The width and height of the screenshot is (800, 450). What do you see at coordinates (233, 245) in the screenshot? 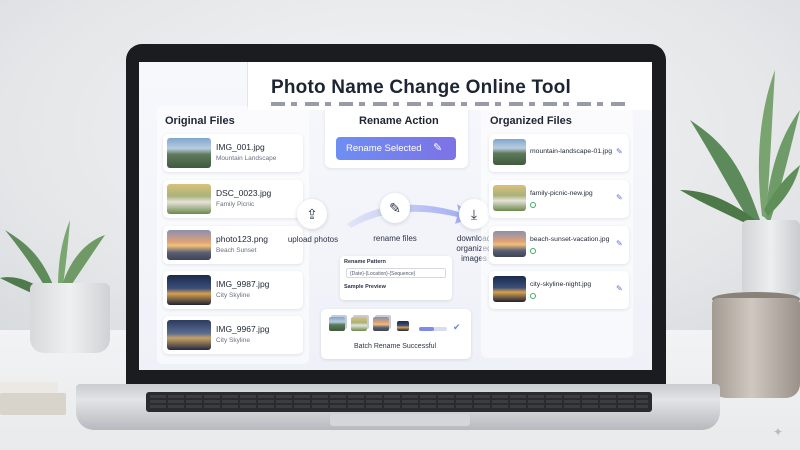
I see `file-card: photo123.png Beach Sunset` at bounding box center [233, 245].